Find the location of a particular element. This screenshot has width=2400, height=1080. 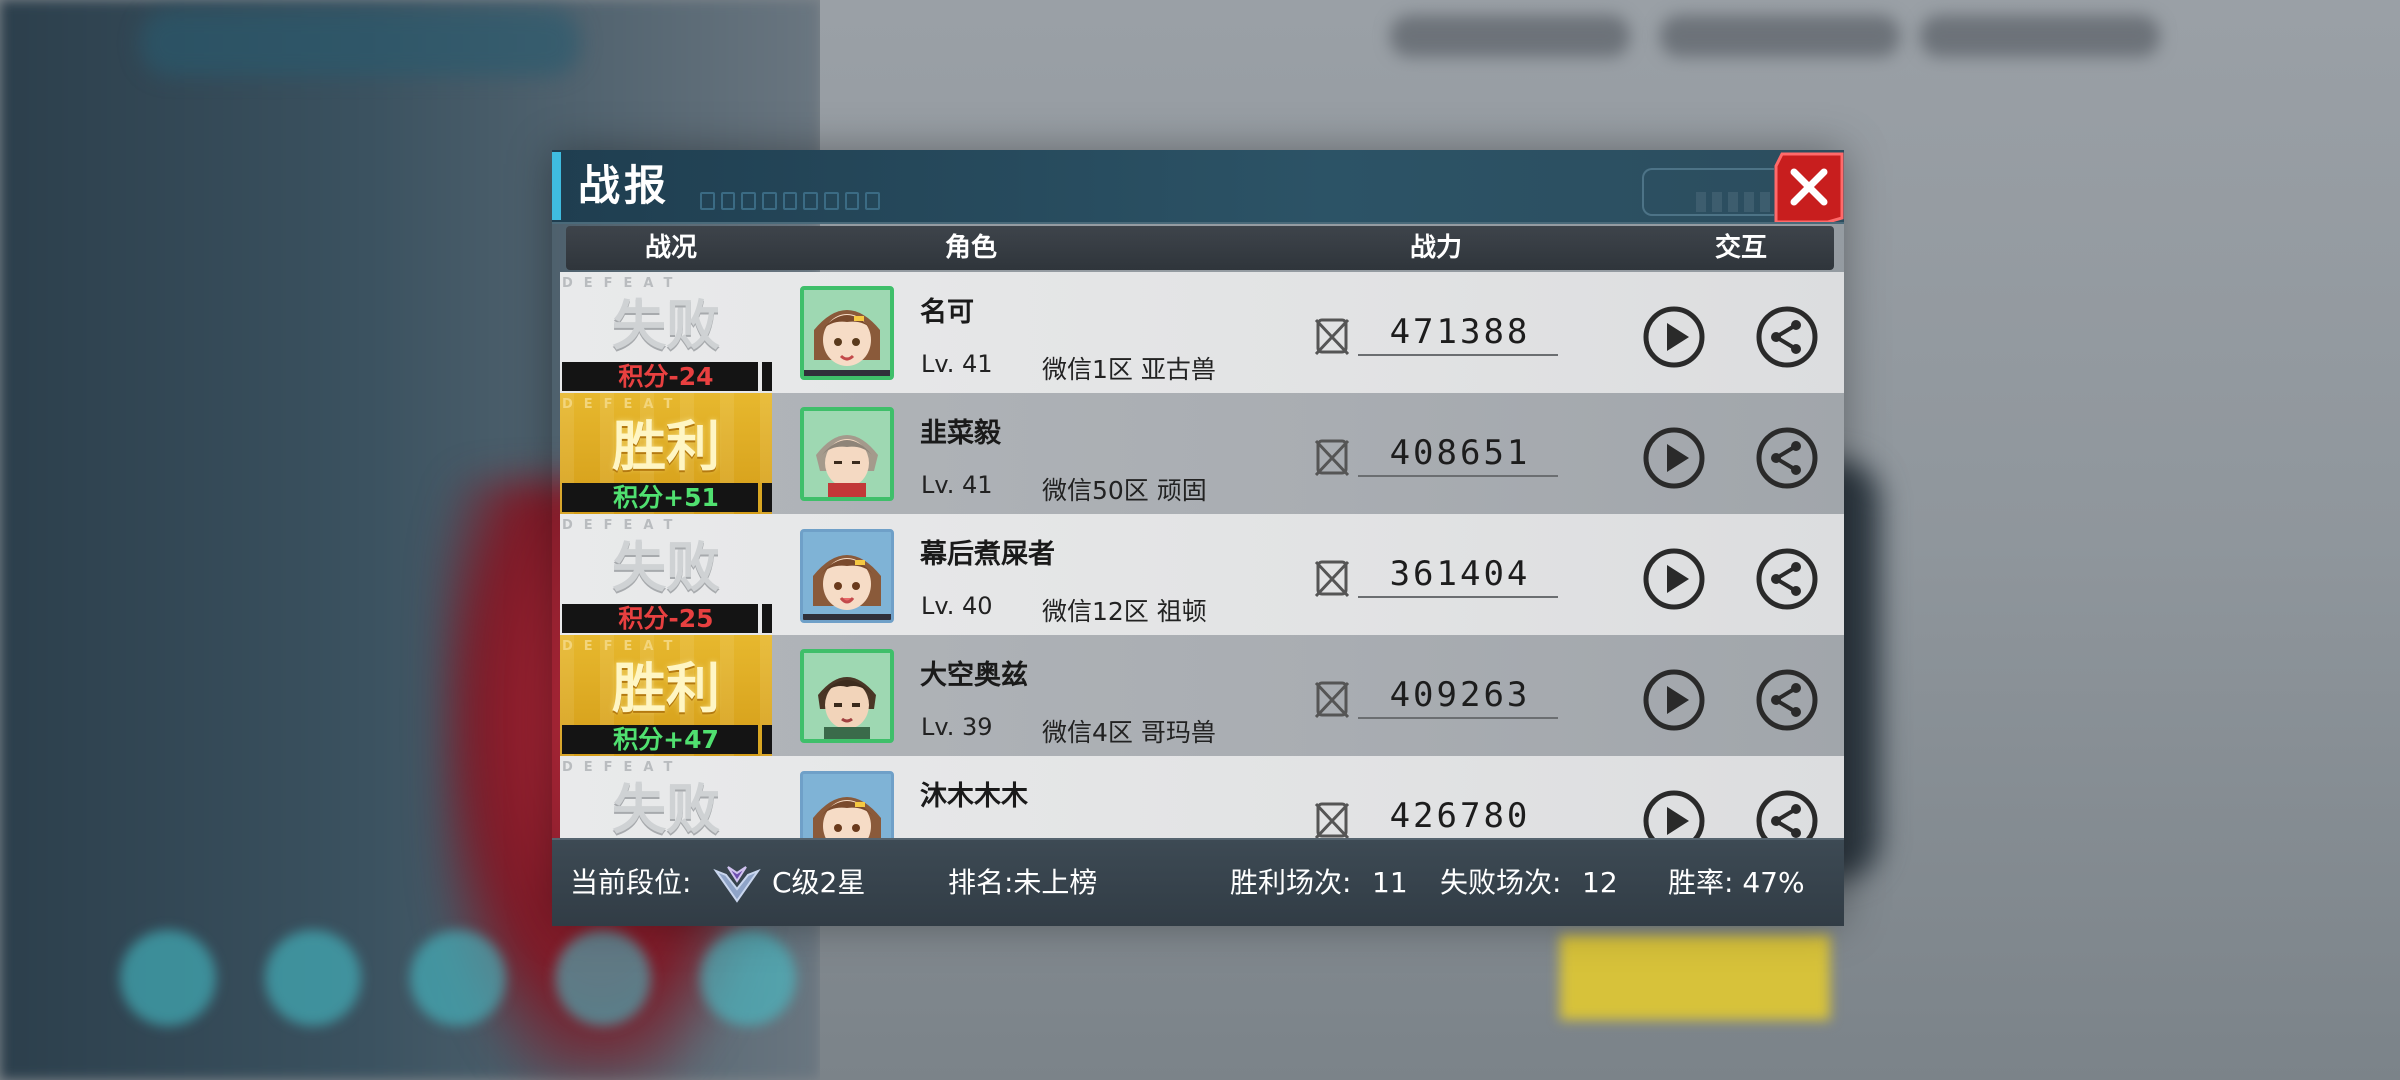

result-cell: DEFEAT 胜利 积分+47 is located at coordinates (666, 695).